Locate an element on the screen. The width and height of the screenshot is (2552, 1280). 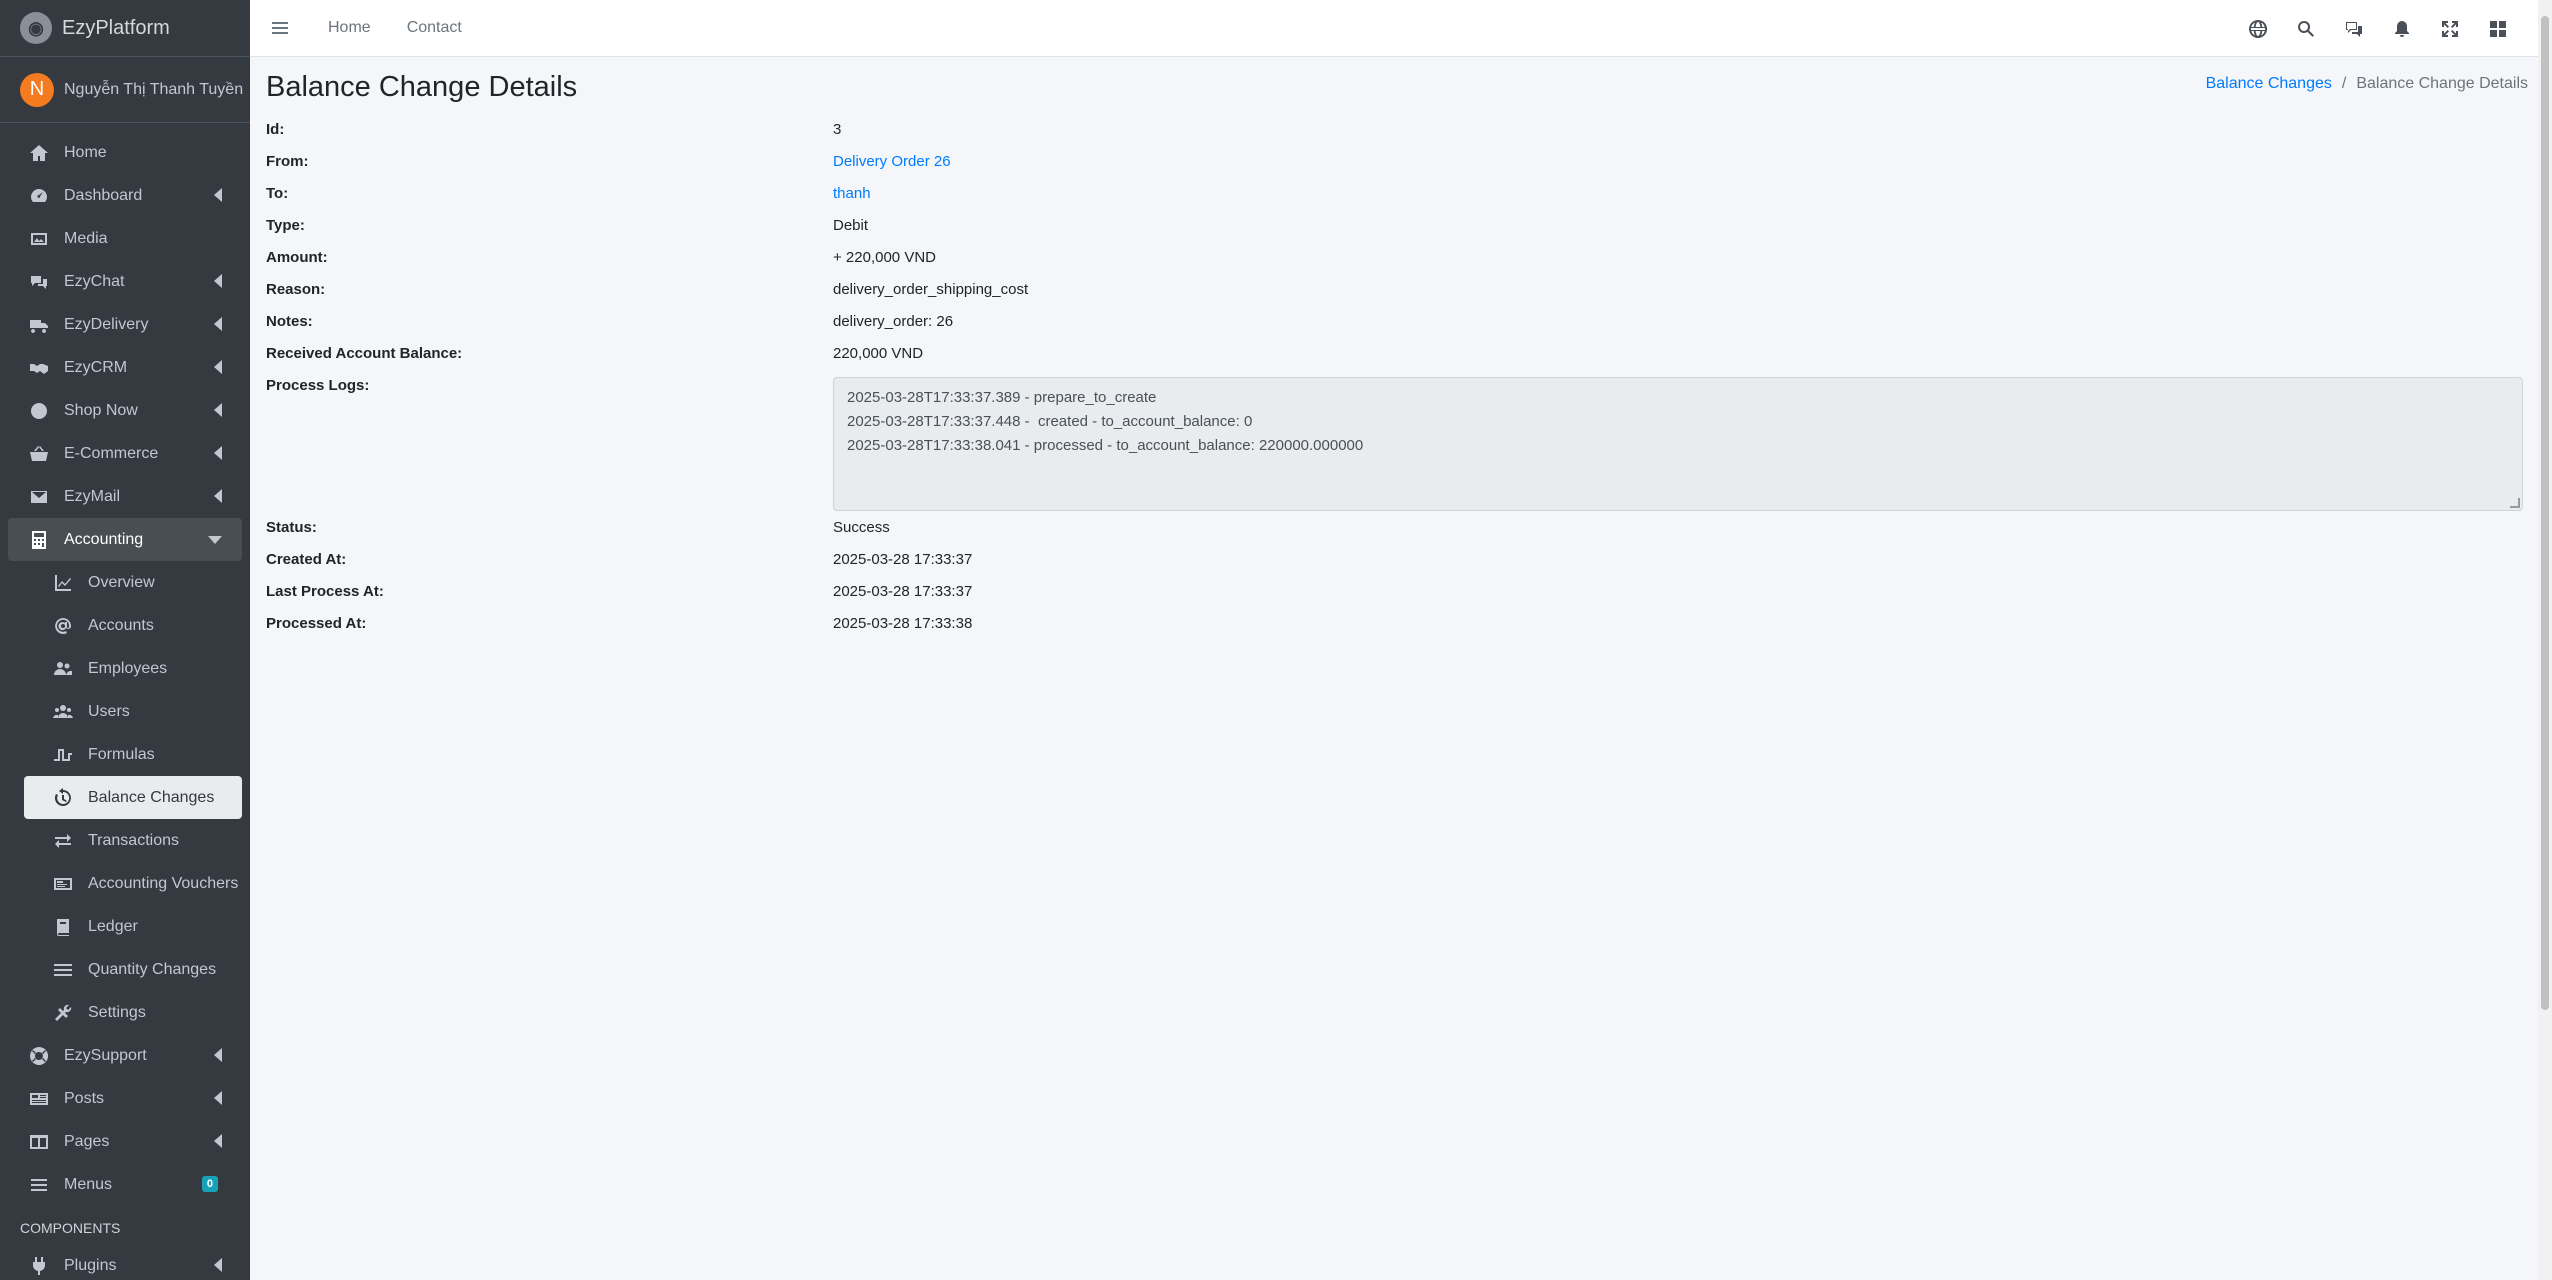
brand-logo-icon: ◉ is located at coordinates (36, 28).